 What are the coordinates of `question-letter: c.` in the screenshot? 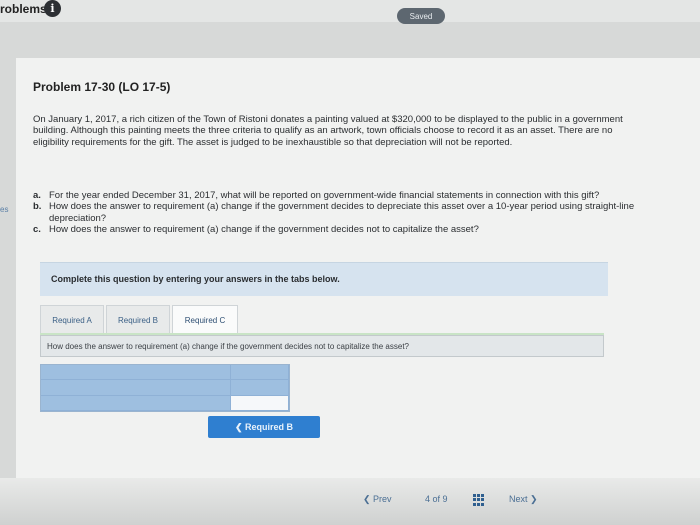 It's located at (37, 230).